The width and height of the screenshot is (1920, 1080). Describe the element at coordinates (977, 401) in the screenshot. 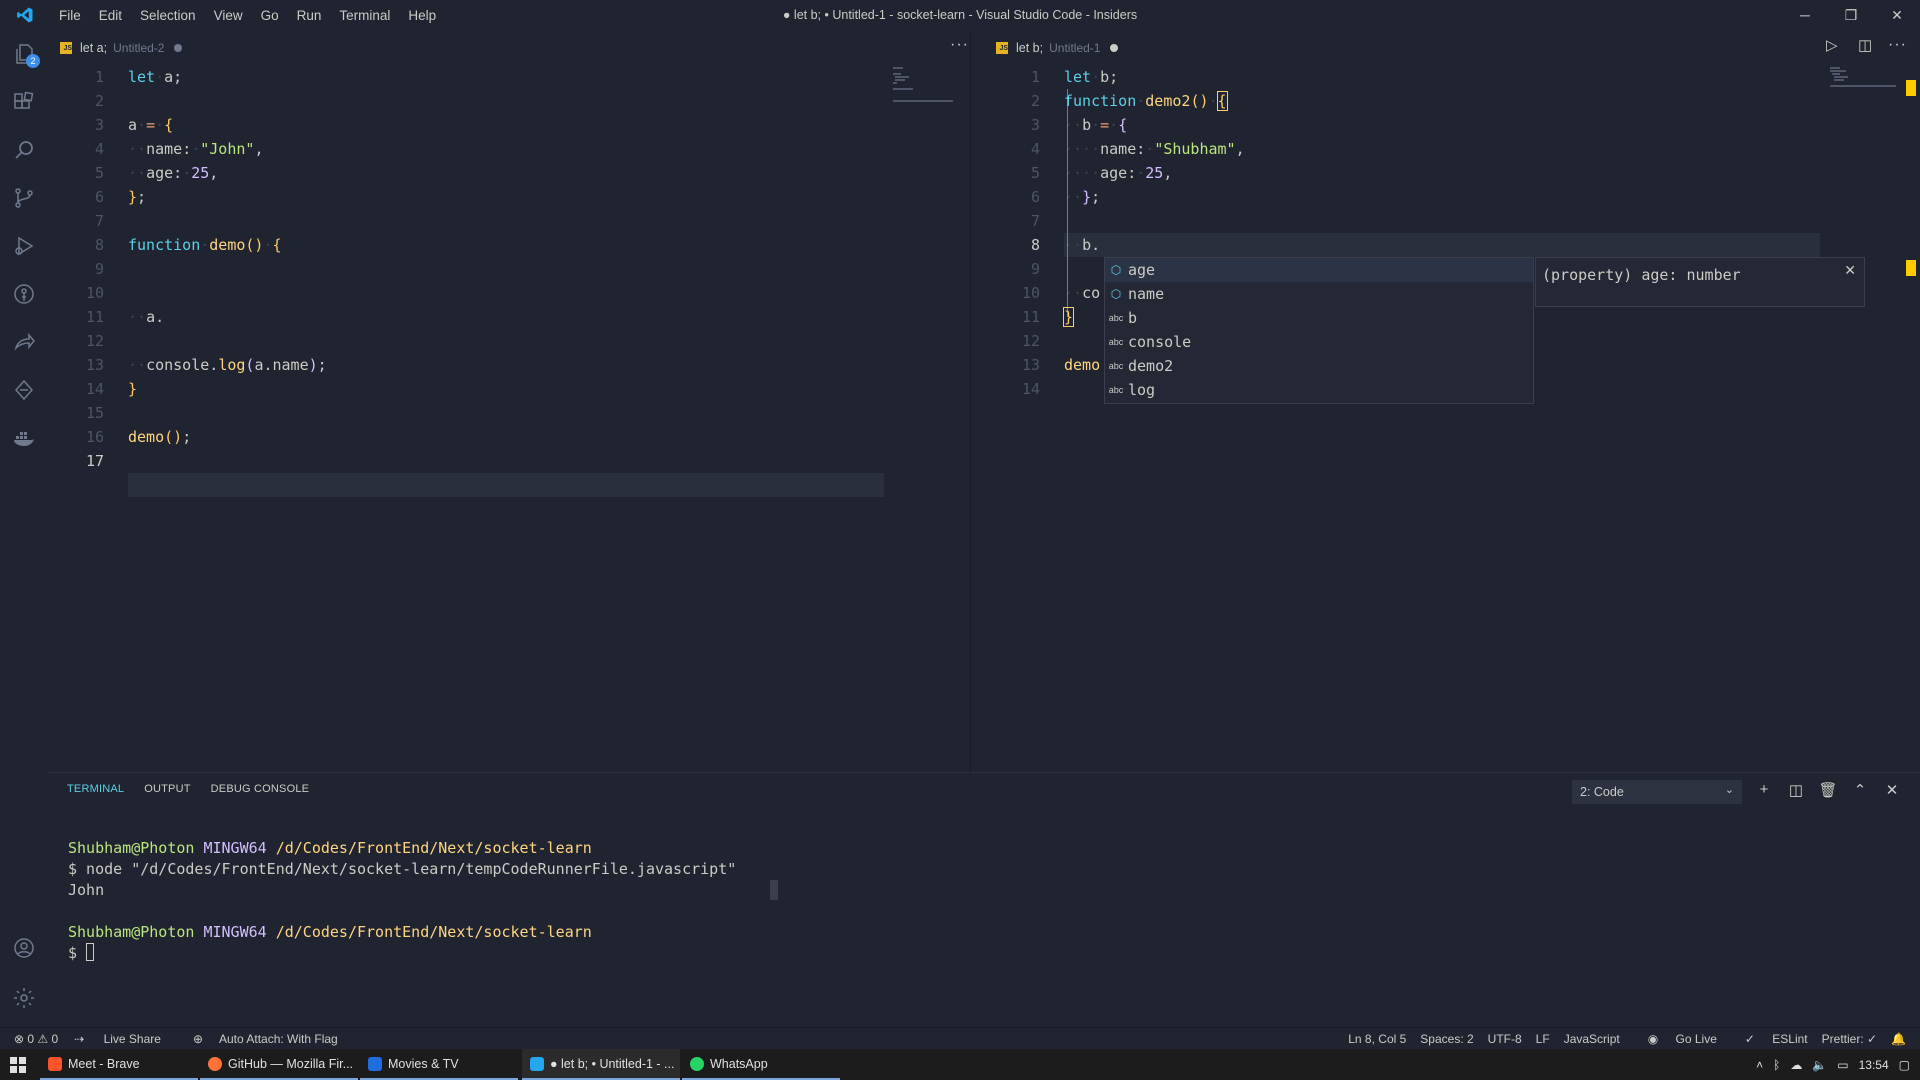

I see `group-divider` at that location.